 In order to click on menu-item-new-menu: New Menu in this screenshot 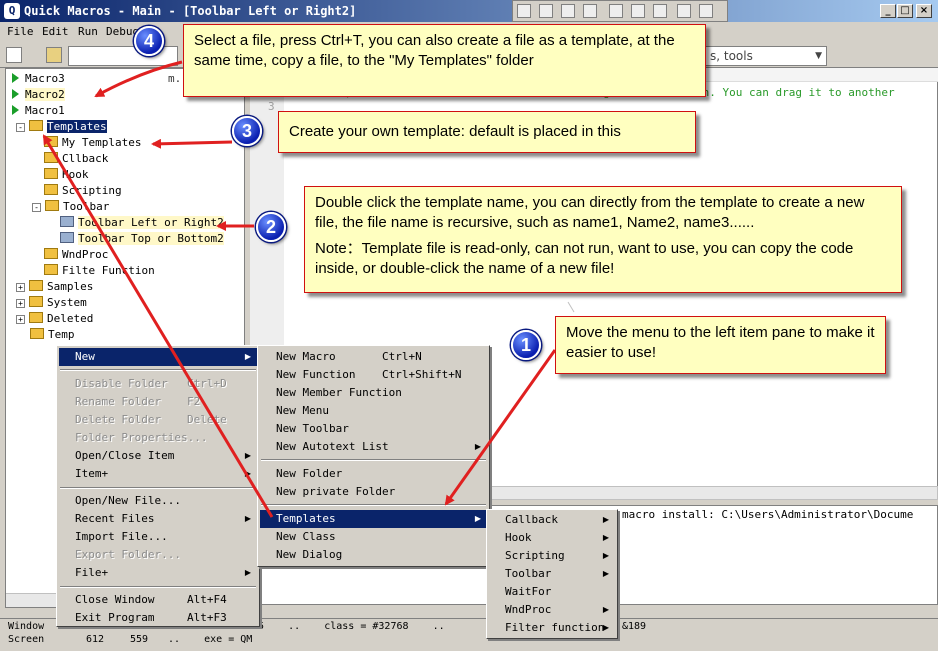, I will do `click(373, 411)`.